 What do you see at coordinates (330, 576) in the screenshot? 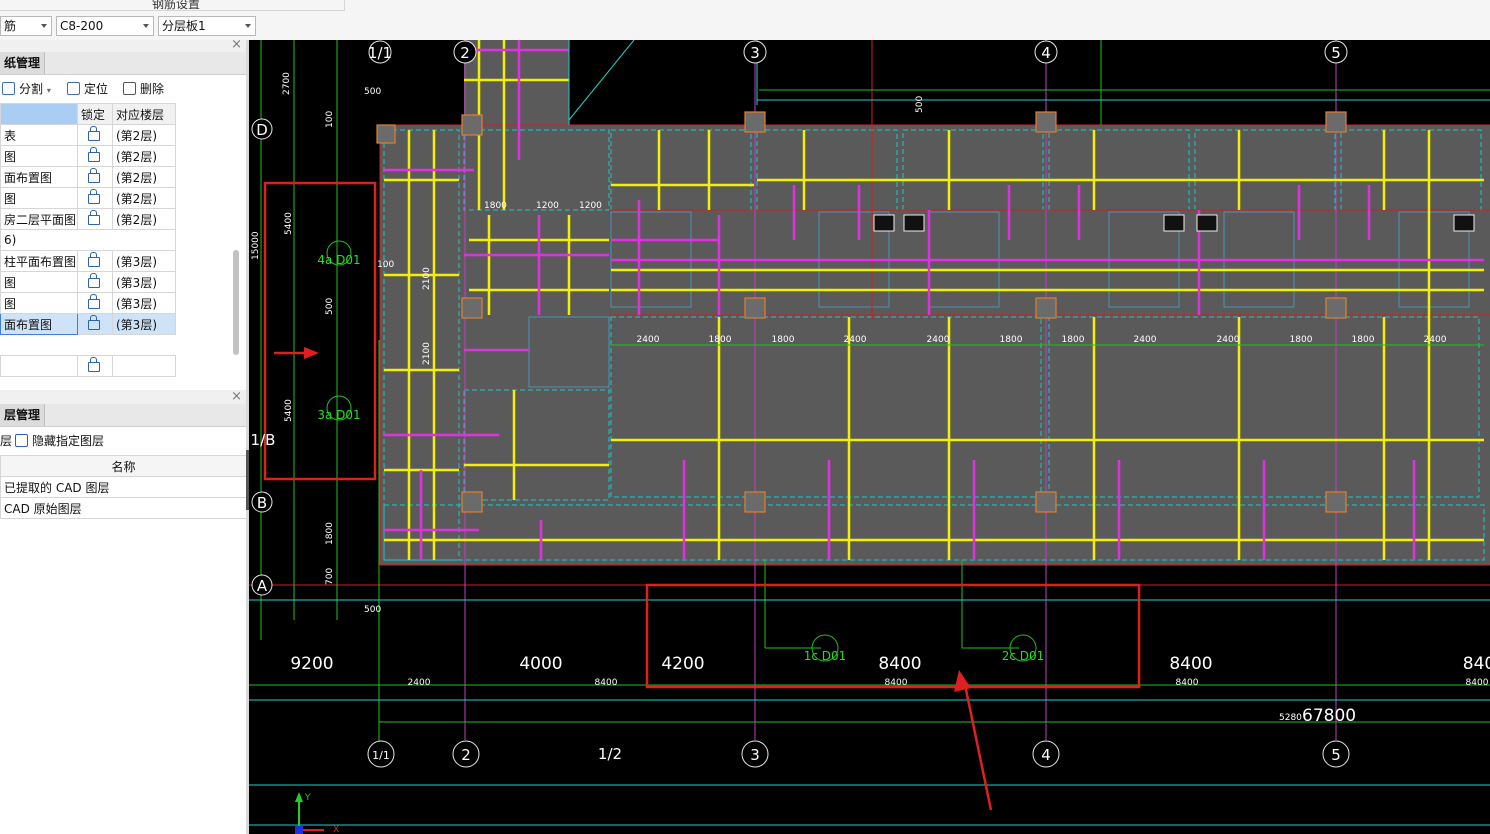
I see `dim-label: 700` at bounding box center [330, 576].